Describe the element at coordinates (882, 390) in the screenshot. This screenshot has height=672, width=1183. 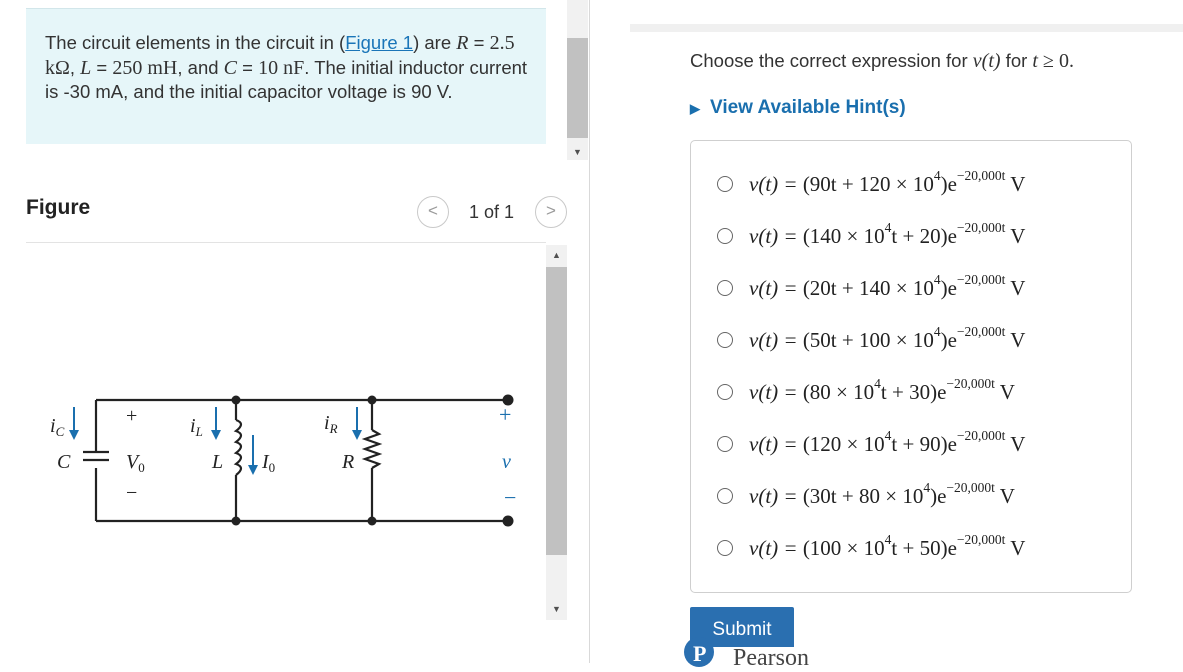
I see `choice-label: v(t) = (80 × 104t + 30)e−20,000t V` at that location.